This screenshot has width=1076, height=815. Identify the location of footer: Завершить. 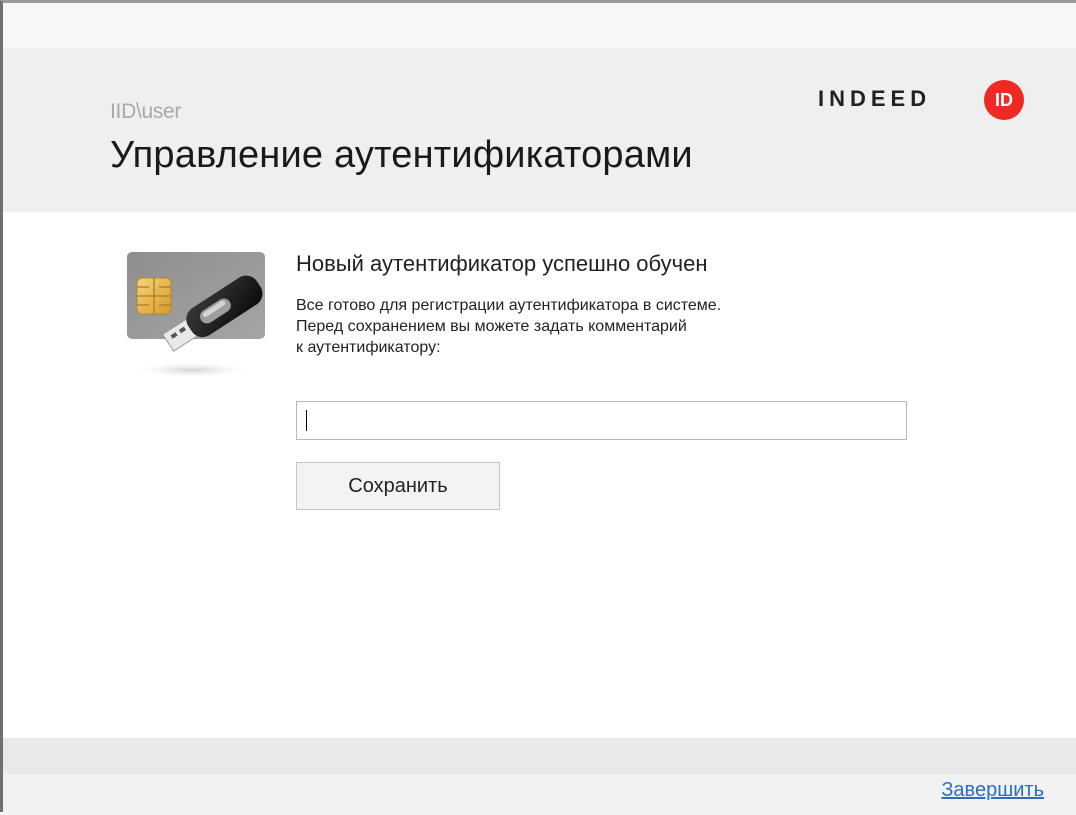
(539, 776).